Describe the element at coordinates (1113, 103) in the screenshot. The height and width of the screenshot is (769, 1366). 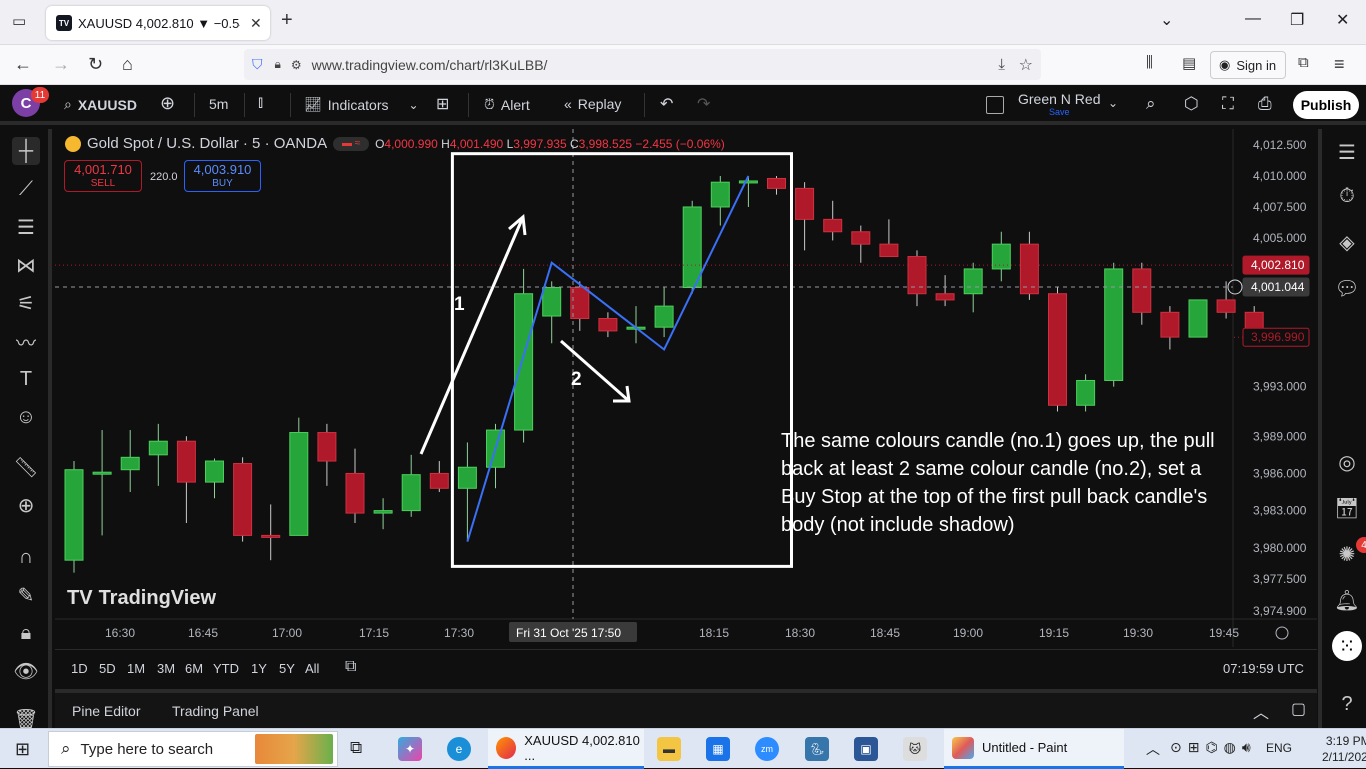
I see `layout-chevron-icon: ⌄` at that location.